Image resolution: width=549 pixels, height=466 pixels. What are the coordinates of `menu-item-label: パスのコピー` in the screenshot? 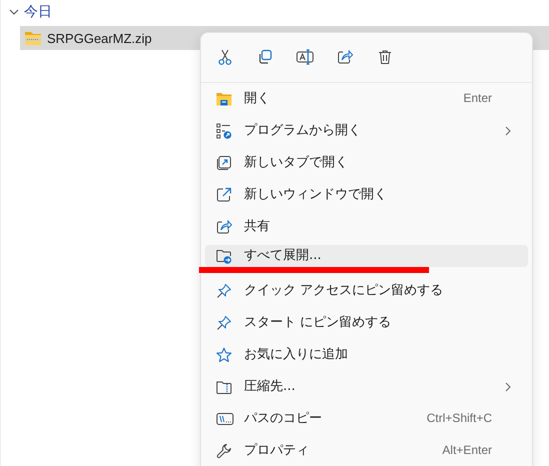 It's located at (283, 419).